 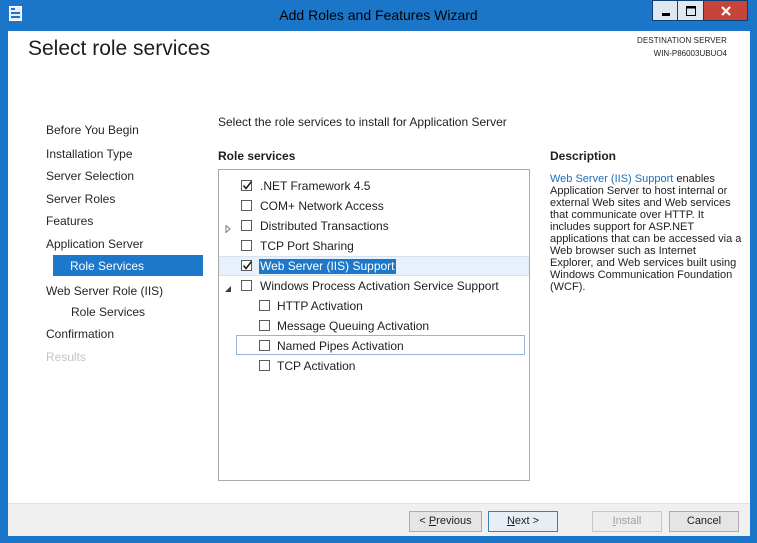 What do you see at coordinates (94, 244) in the screenshot?
I see `nav-item-application-server: Application Server` at bounding box center [94, 244].